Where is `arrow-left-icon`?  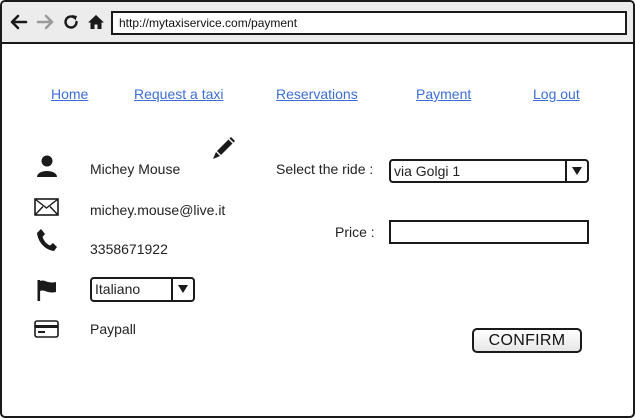 arrow-left-icon is located at coordinates (19, 22).